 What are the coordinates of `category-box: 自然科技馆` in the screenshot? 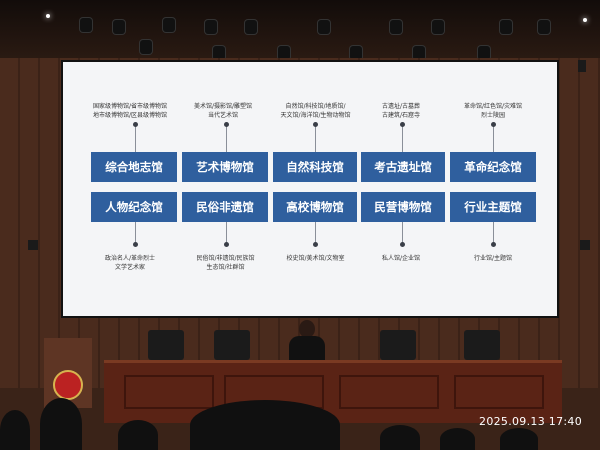 It's located at (315, 167).